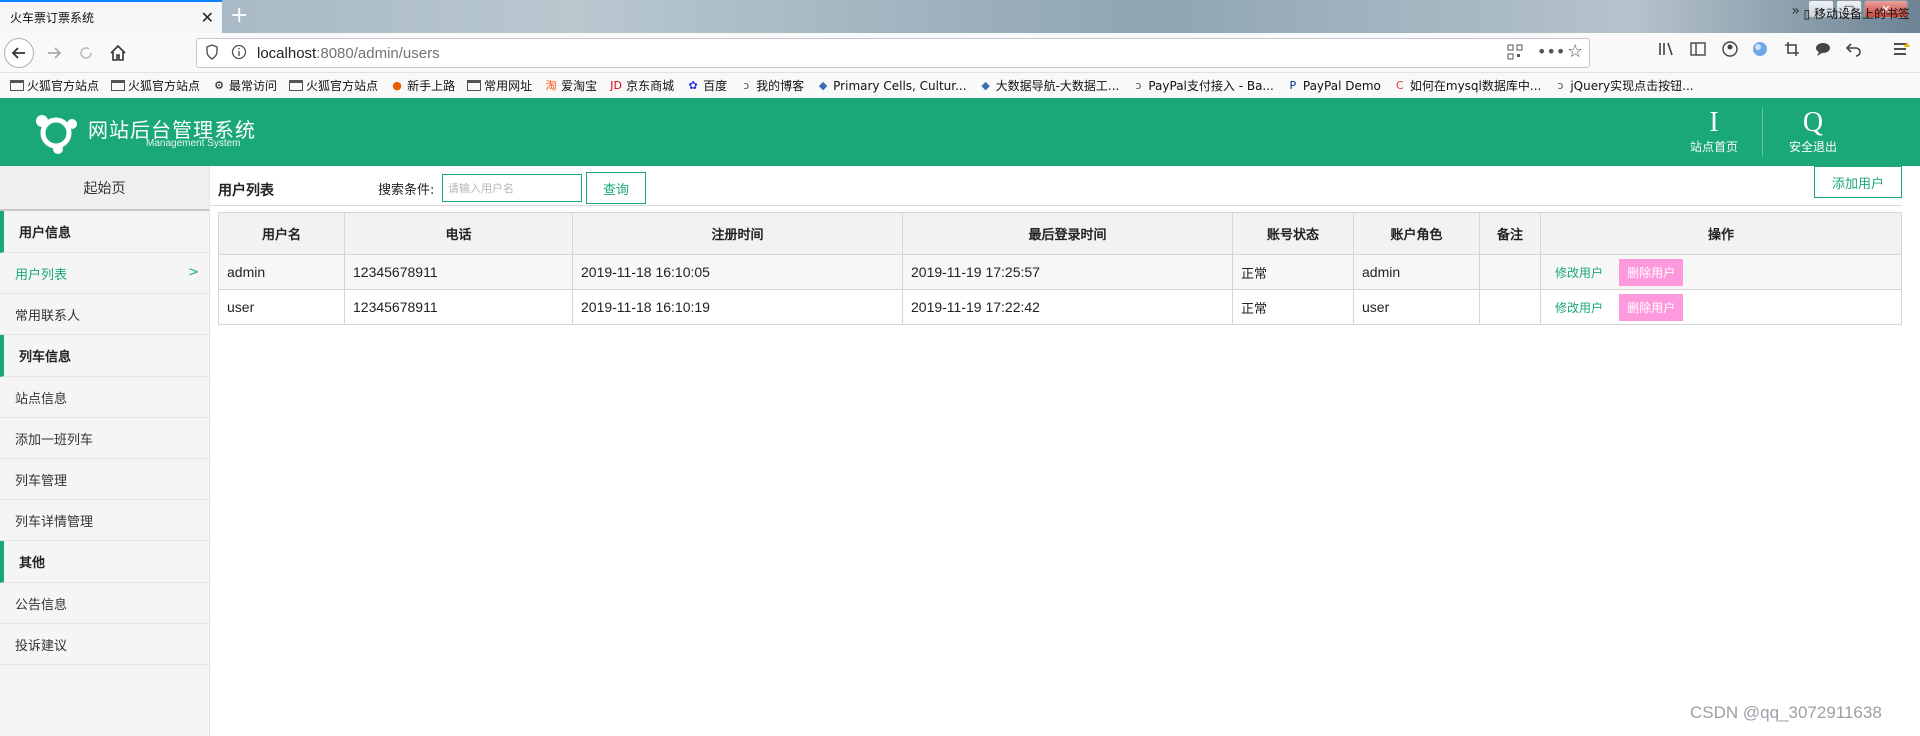 This screenshot has height=736, width=1920. Describe the element at coordinates (239, 54) in the screenshot. I see `info-icon` at that location.